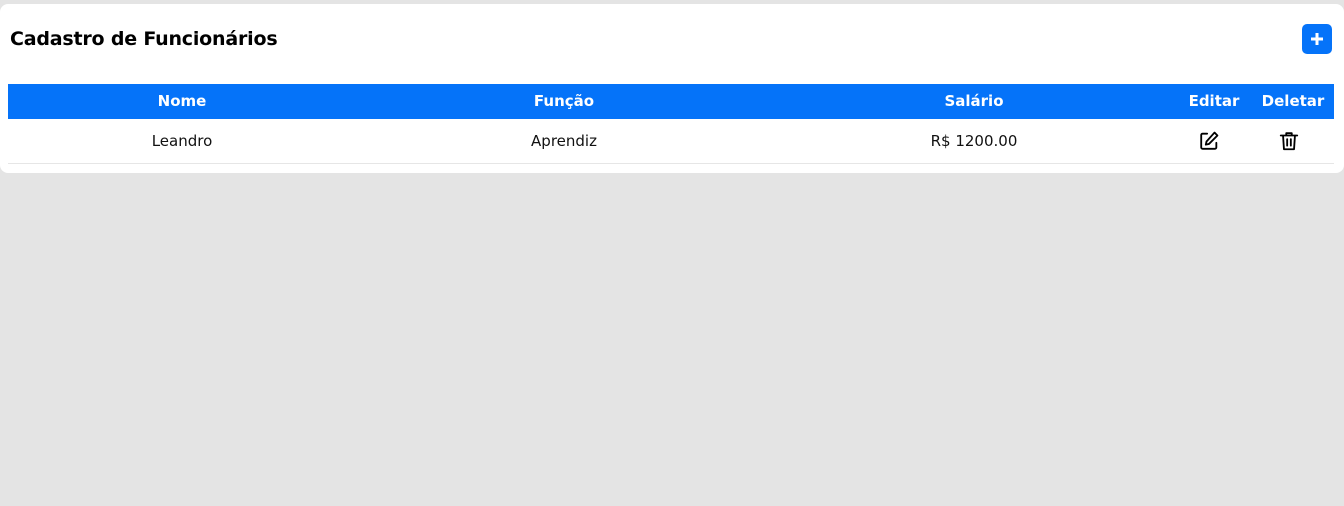 The height and width of the screenshot is (506, 1344). Describe the element at coordinates (671, 101) in the screenshot. I see `table-header: Nome Função Salário Editar Deletar` at that location.